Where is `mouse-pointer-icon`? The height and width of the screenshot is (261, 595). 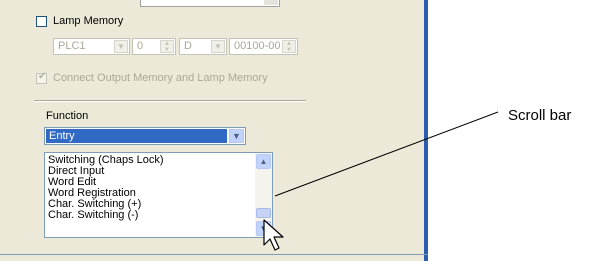
mouse-pointer-icon is located at coordinates (273, 235).